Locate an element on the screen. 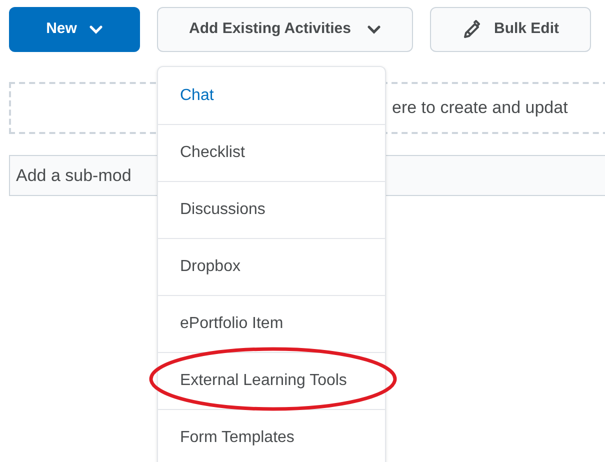 The height and width of the screenshot is (462, 605). drop-zone-text: ere to create and updat is located at coordinates (480, 108).